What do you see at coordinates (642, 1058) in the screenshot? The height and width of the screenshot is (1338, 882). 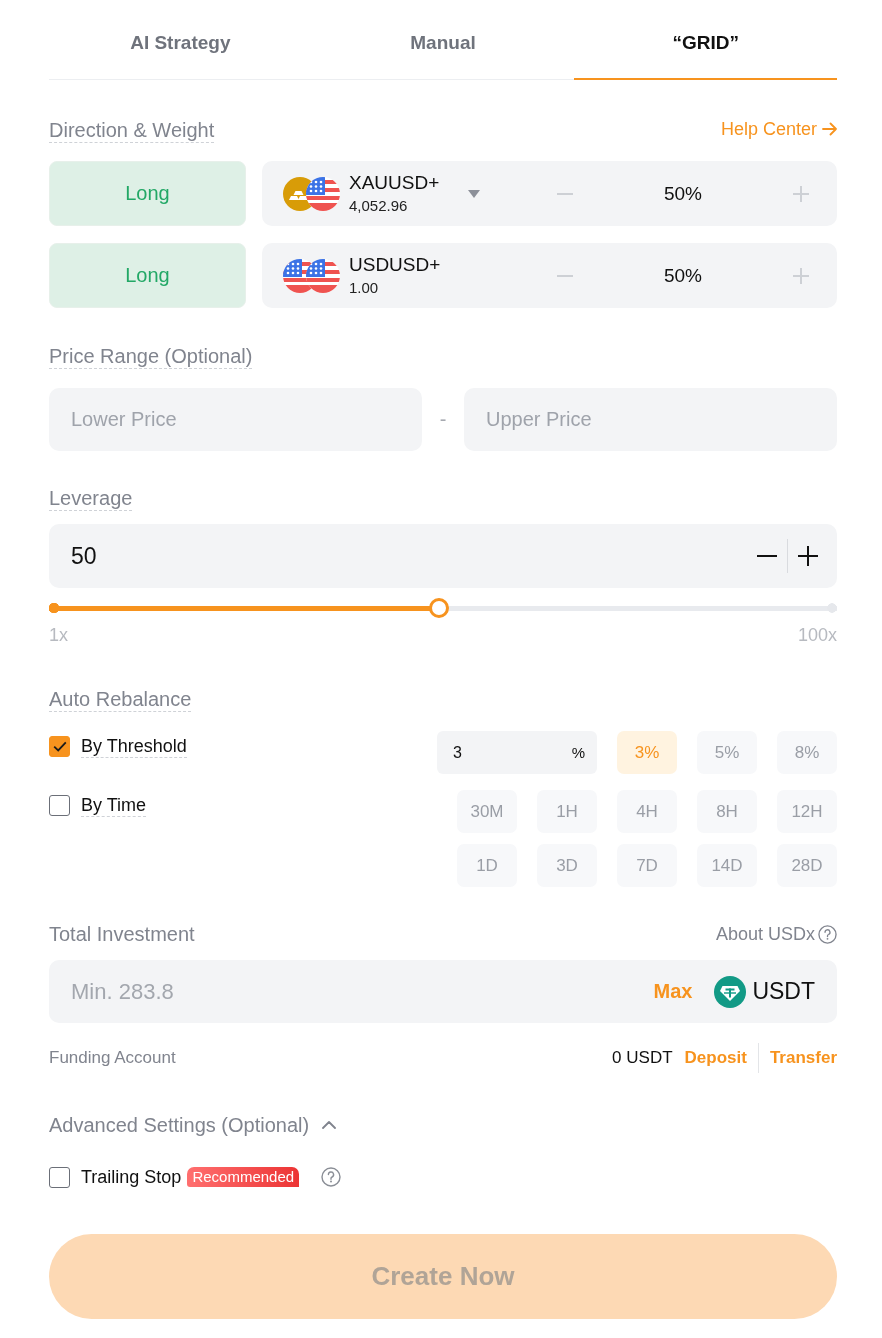 I see `balance-value: 0 USDT` at bounding box center [642, 1058].